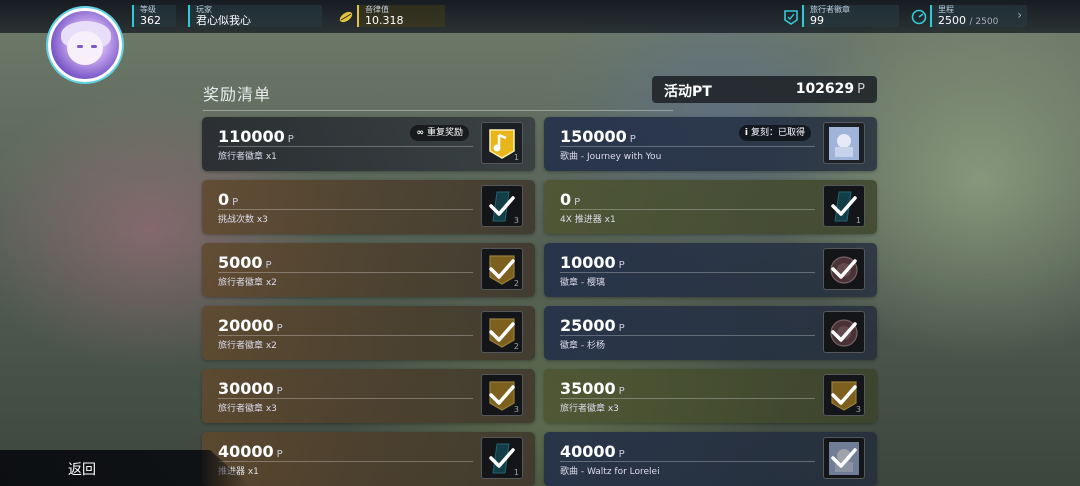 This screenshot has height=486, width=1080. I want to click on reward-description: 旅行者徽章 x3, so click(589, 409).